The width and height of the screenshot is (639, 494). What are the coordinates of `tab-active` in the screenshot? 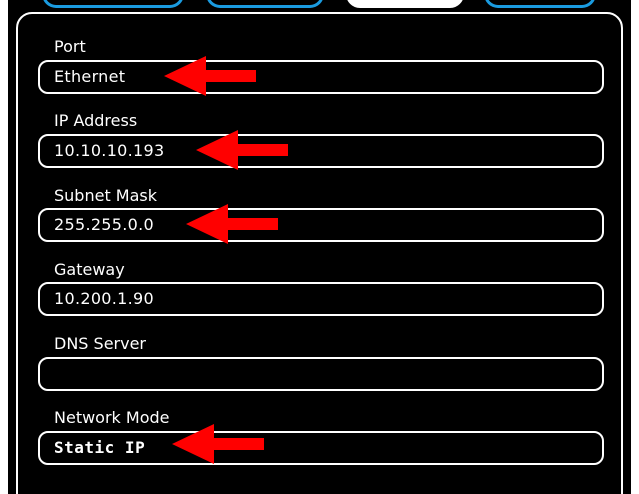 It's located at (405, 4).